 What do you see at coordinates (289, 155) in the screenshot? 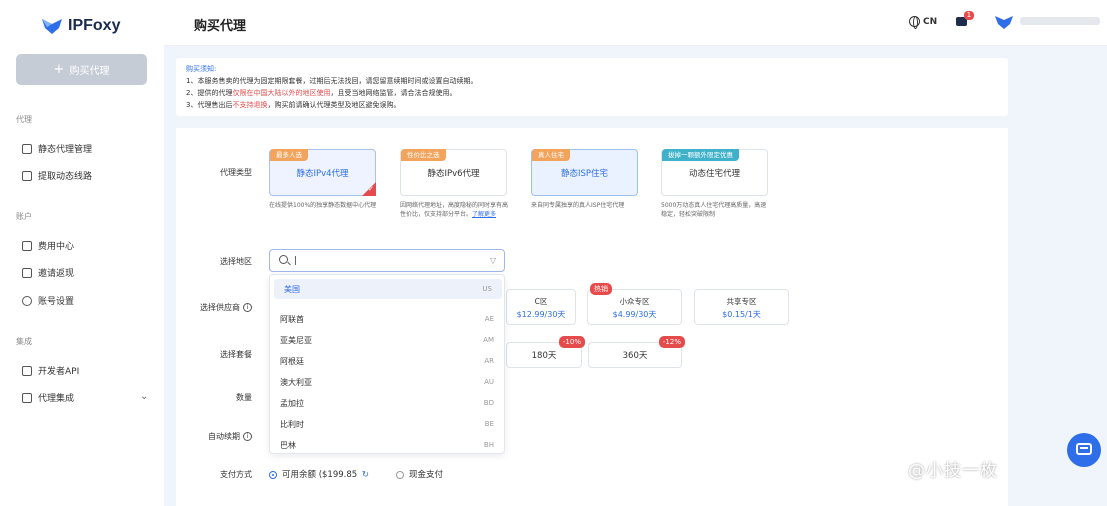
I see `type-tag: 最多人选` at bounding box center [289, 155].